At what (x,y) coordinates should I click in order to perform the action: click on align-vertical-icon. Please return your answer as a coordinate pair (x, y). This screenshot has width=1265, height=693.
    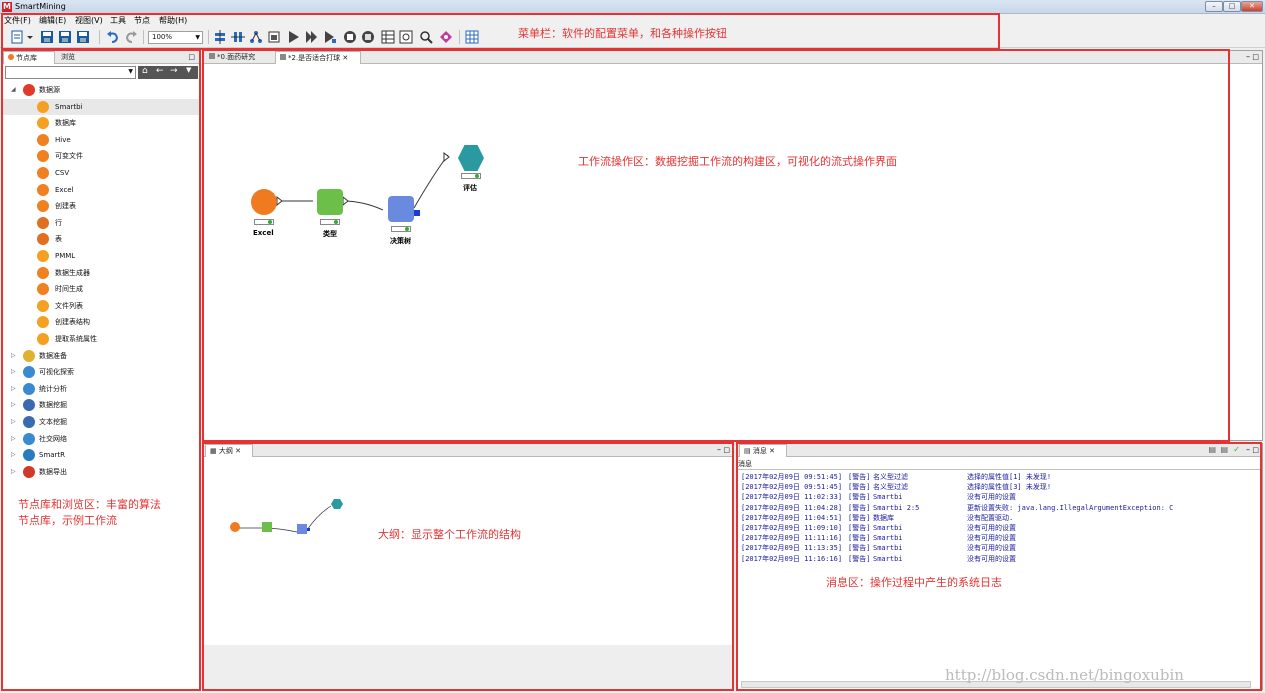
    Looking at the image, I should click on (238, 37).